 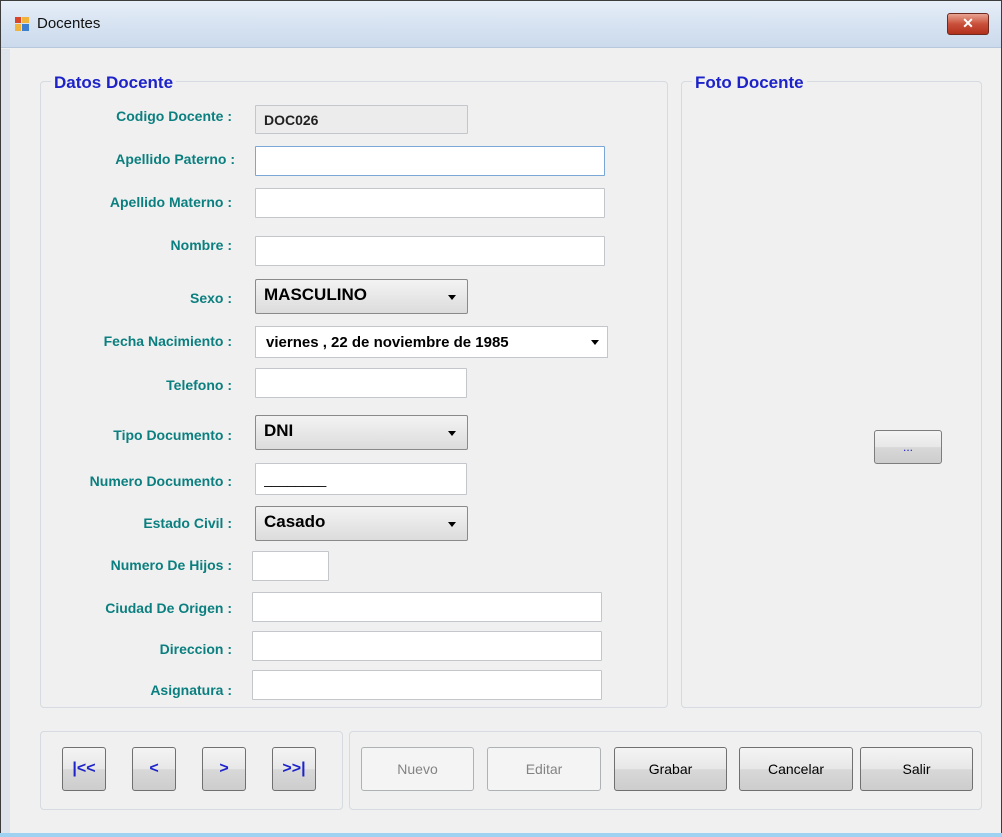 I want to click on telefono-input, so click(x=361, y=383).